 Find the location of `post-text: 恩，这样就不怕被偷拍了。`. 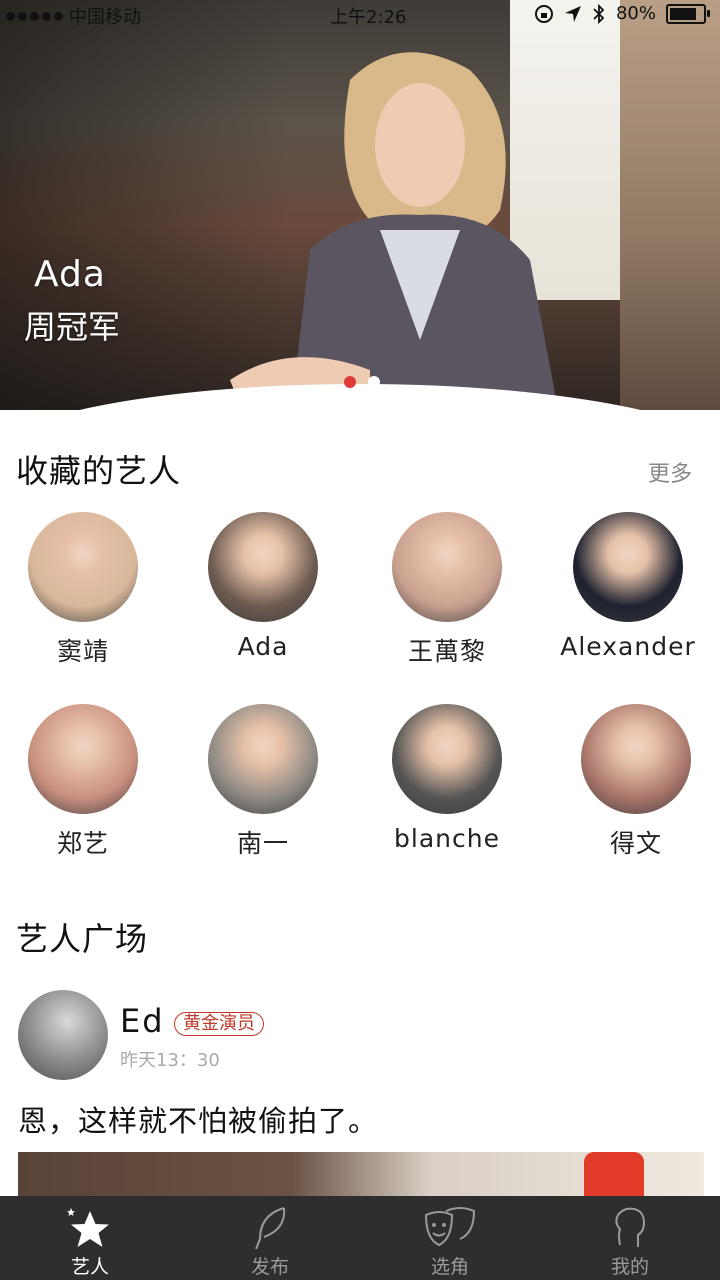

post-text: 恩，这样就不怕被偷拍了。 is located at coordinates (198, 1121).